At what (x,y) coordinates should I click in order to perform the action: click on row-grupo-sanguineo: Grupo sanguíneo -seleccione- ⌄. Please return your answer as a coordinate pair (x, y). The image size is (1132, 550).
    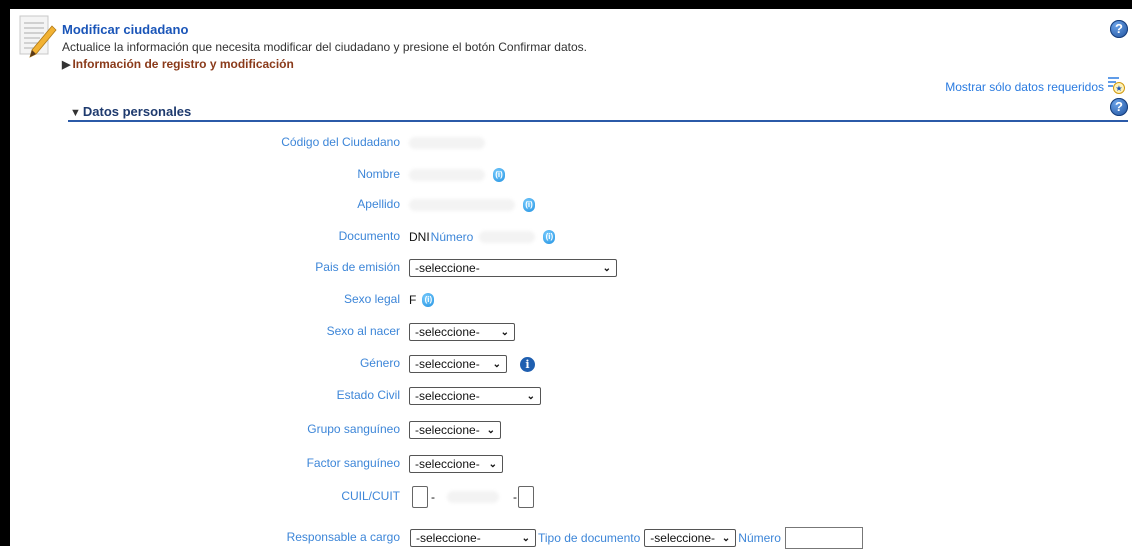
    Looking at the image, I should click on (566, 430).